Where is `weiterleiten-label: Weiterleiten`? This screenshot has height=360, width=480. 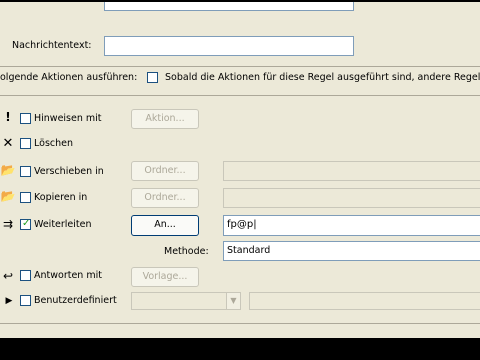
weiterleiten-label: Weiterleiten is located at coordinates (63, 224).